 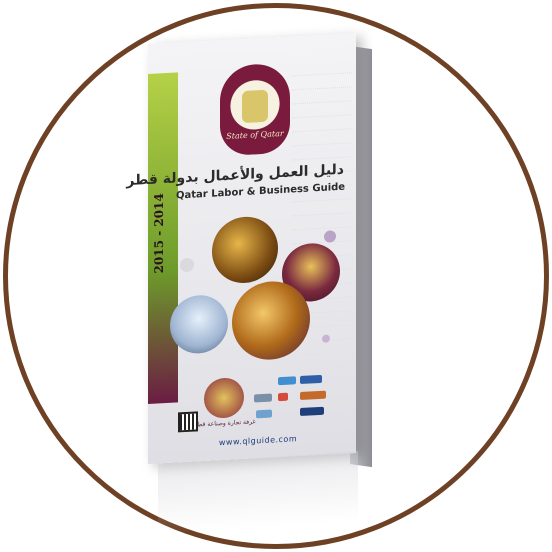 I want to click on qr-code-icon, so click(x=188, y=422).